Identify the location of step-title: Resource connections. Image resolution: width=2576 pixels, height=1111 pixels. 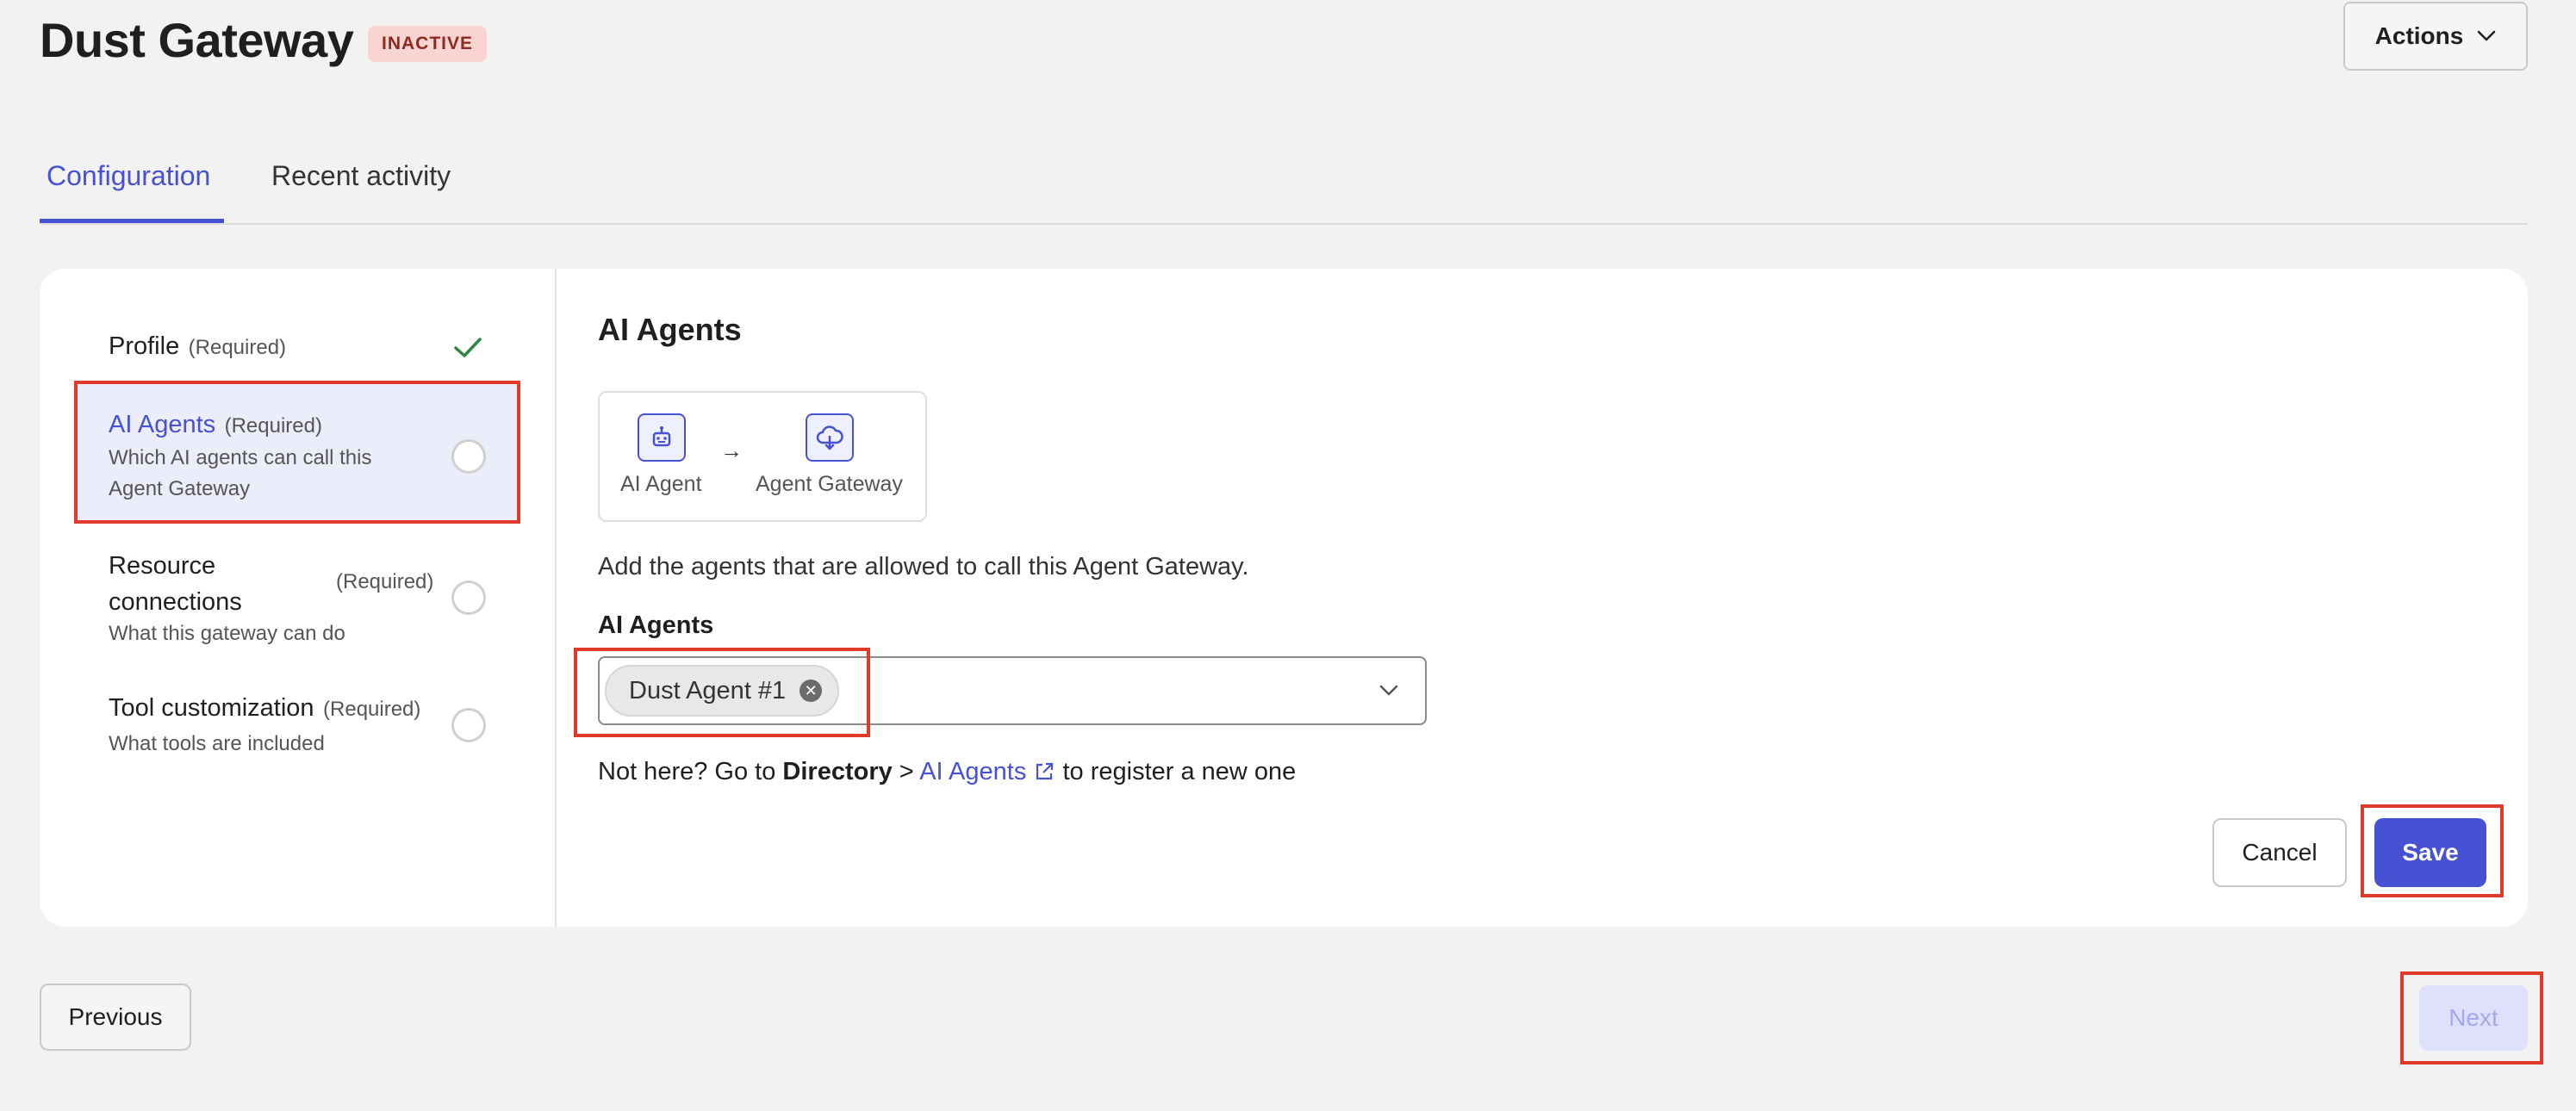
(204, 584).